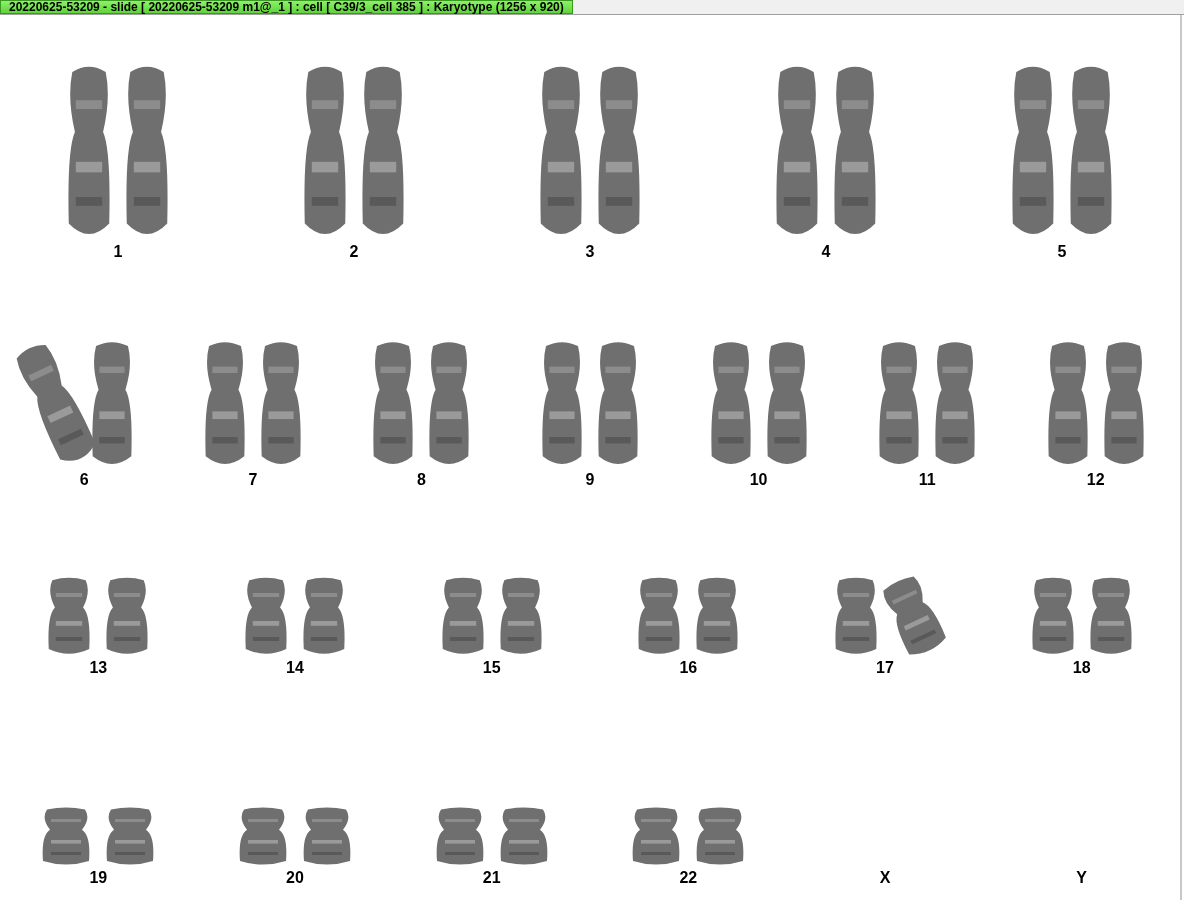 This screenshot has width=1184, height=900. Describe the element at coordinates (1095, 480) in the screenshot. I see `chromosome-number: 12` at that location.